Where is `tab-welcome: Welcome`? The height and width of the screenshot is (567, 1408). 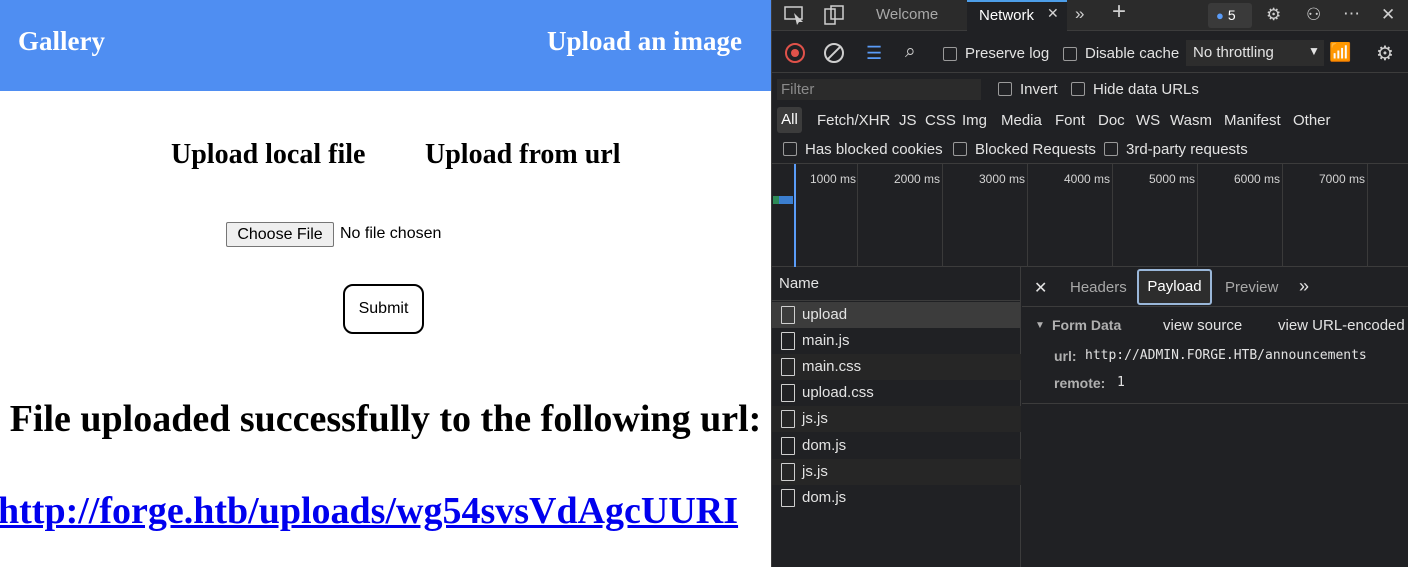
tab-welcome: Welcome is located at coordinates (907, 15).